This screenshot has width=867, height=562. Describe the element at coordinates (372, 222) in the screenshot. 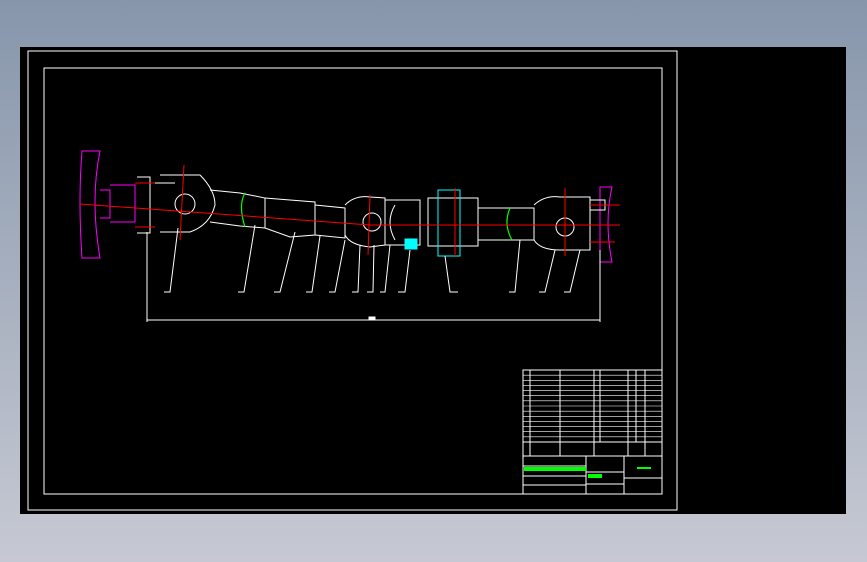

I see `middle-cross` at that location.